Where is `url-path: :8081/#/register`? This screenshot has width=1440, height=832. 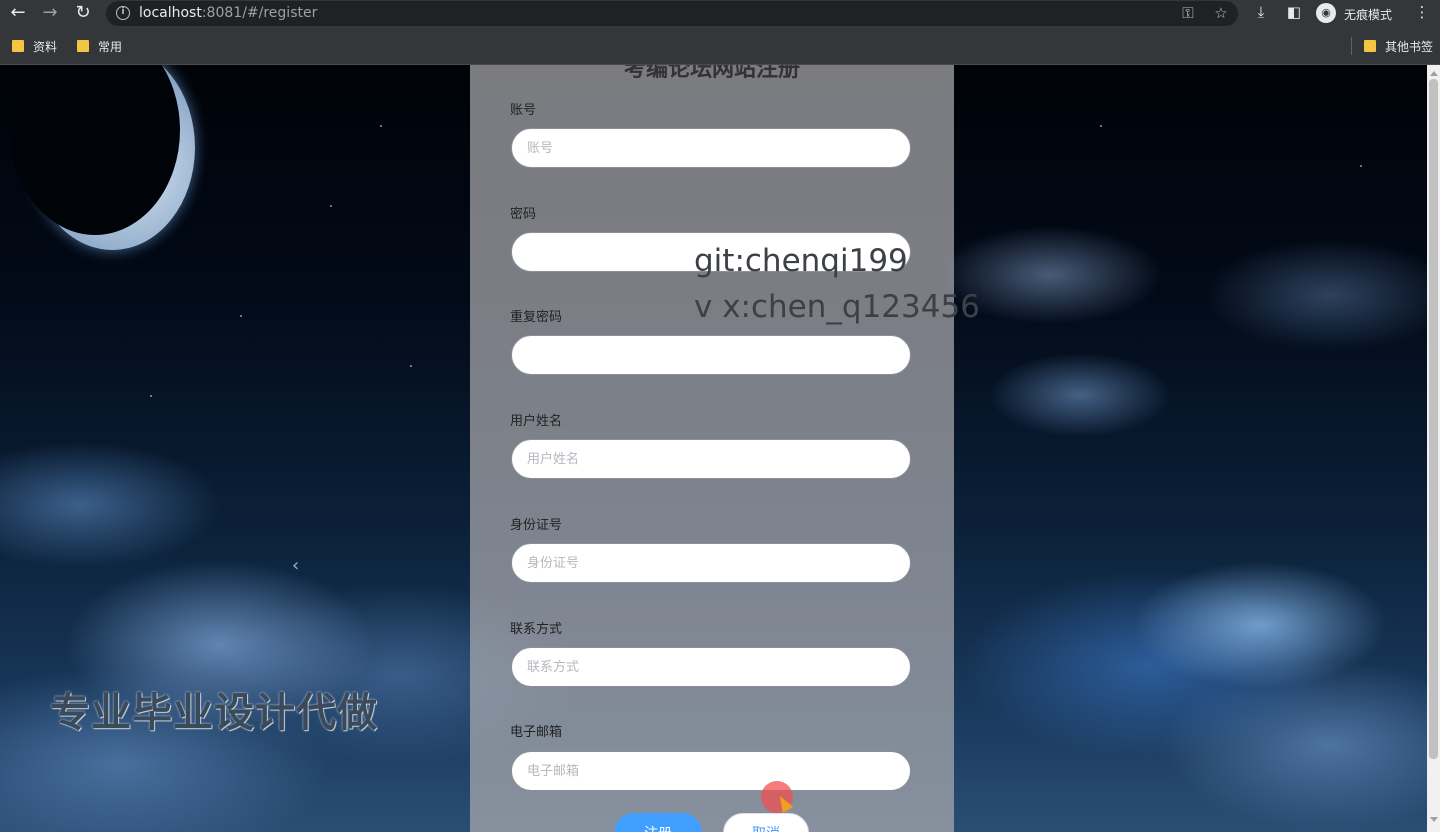
url-path: :8081/#/register is located at coordinates (259, 13).